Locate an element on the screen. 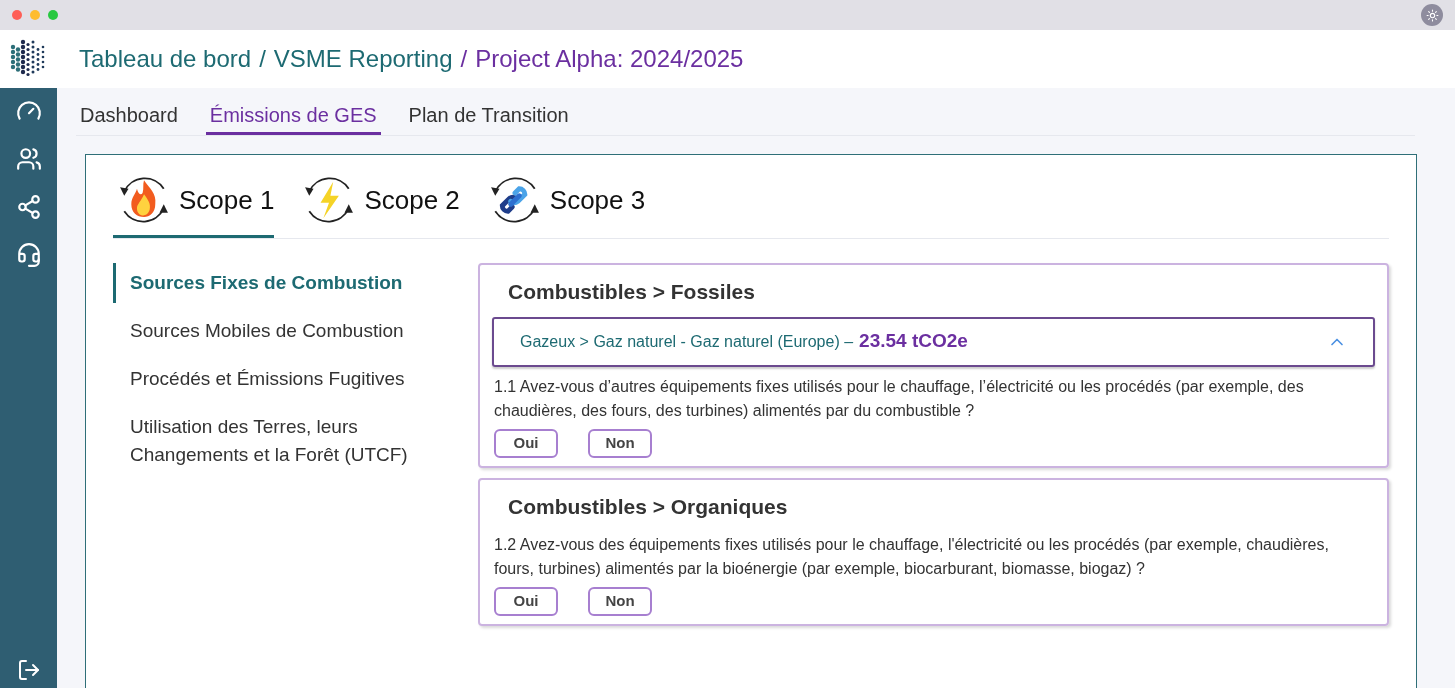  headset-person-icon is located at coordinates (28, 255).